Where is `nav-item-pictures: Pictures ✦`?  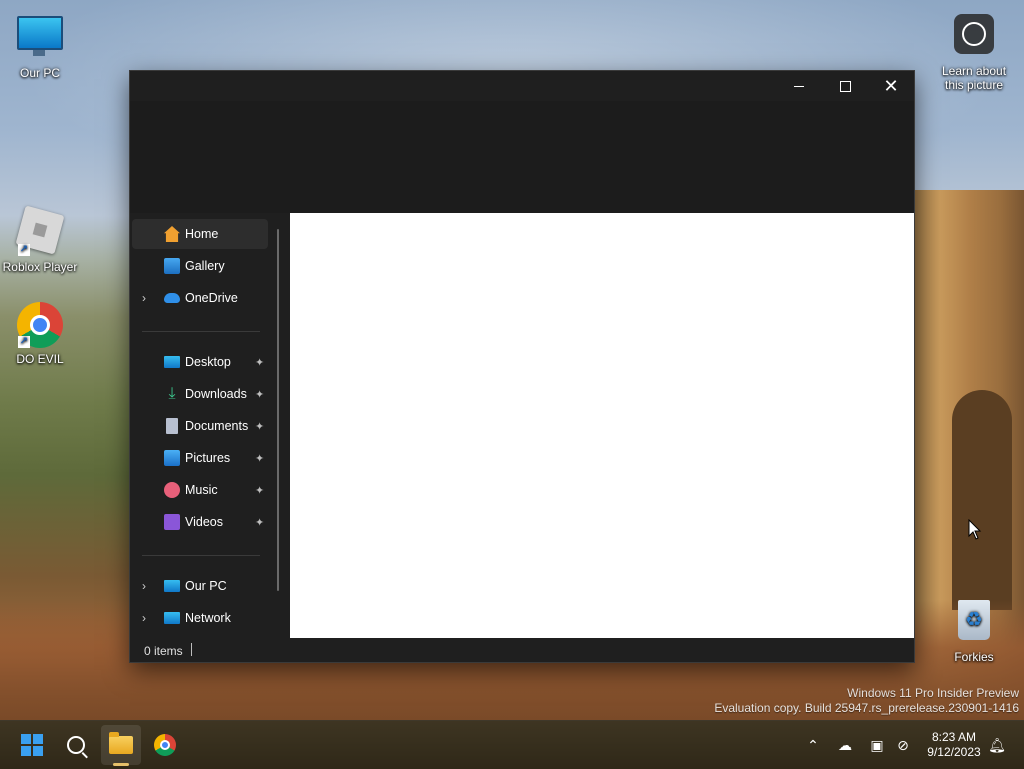
nav-item-pictures: Pictures ✦ is located at coordinates (200, 458).